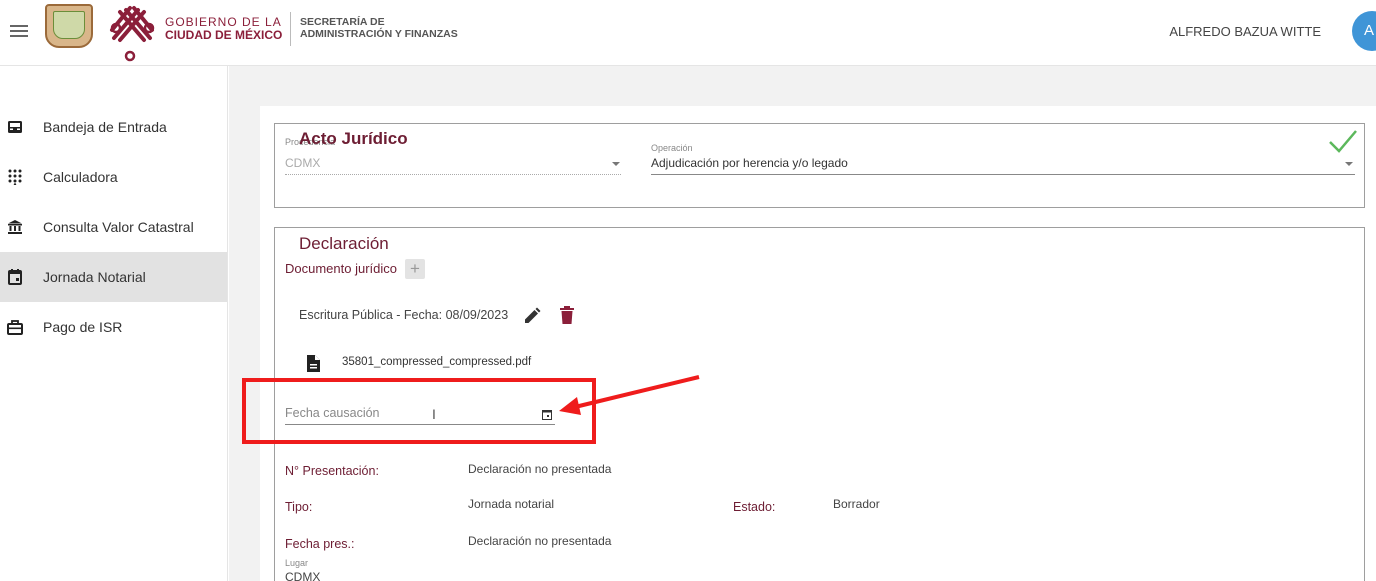 This screenshot has height=581, width=1376. Describe the element at coordinates (453, 174) in the screenshot. I see `procedencia-underline` at that location.